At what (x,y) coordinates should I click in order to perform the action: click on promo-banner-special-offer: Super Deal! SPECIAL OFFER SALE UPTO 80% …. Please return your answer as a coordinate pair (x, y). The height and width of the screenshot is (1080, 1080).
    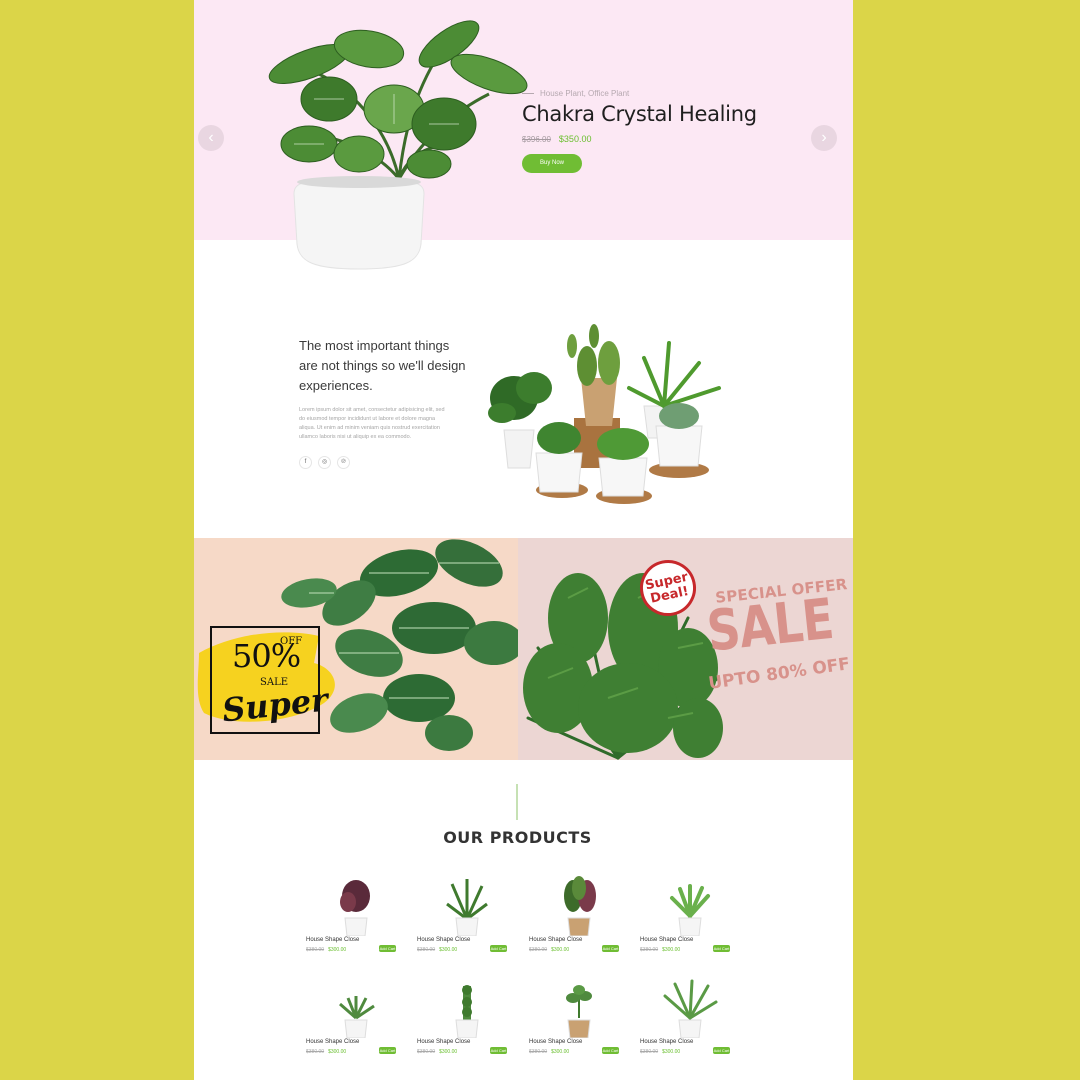
    Looking at the image, I should click on (685, 649).